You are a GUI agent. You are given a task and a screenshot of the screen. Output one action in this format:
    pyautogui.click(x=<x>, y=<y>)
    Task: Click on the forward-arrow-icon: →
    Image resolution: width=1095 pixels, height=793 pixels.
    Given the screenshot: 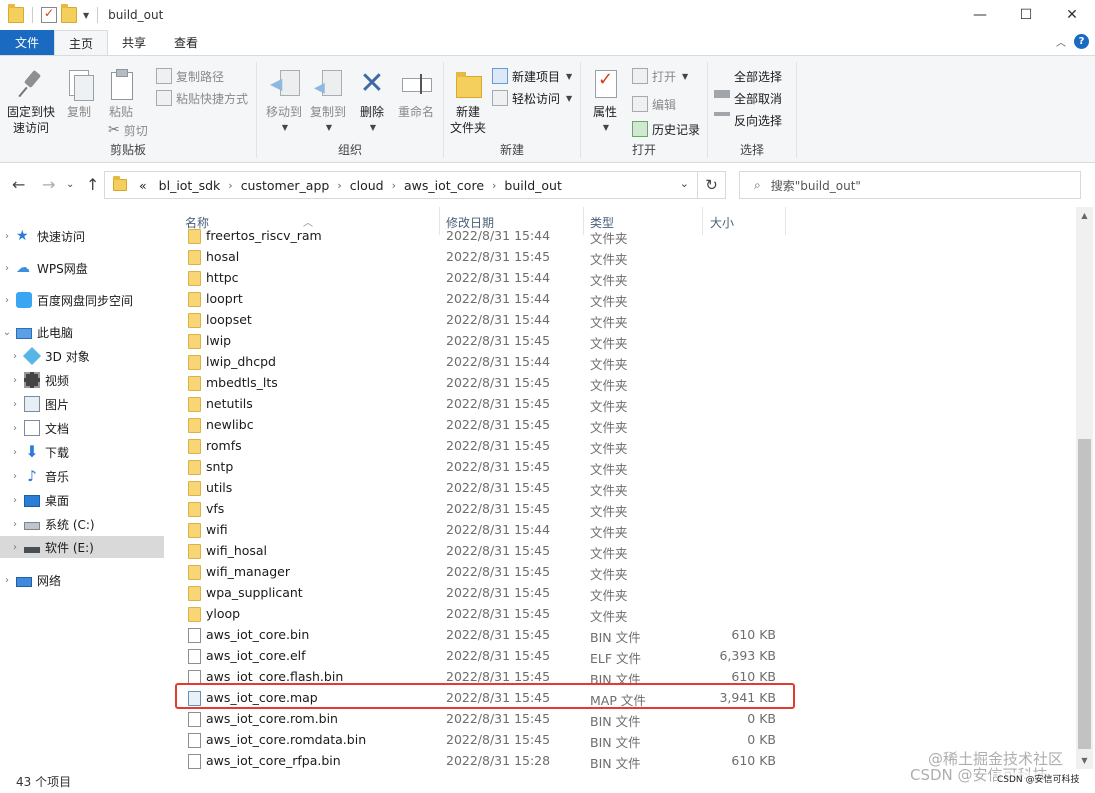 What is the action you would take?
    pyautogui.click(x=48, y=184)
    